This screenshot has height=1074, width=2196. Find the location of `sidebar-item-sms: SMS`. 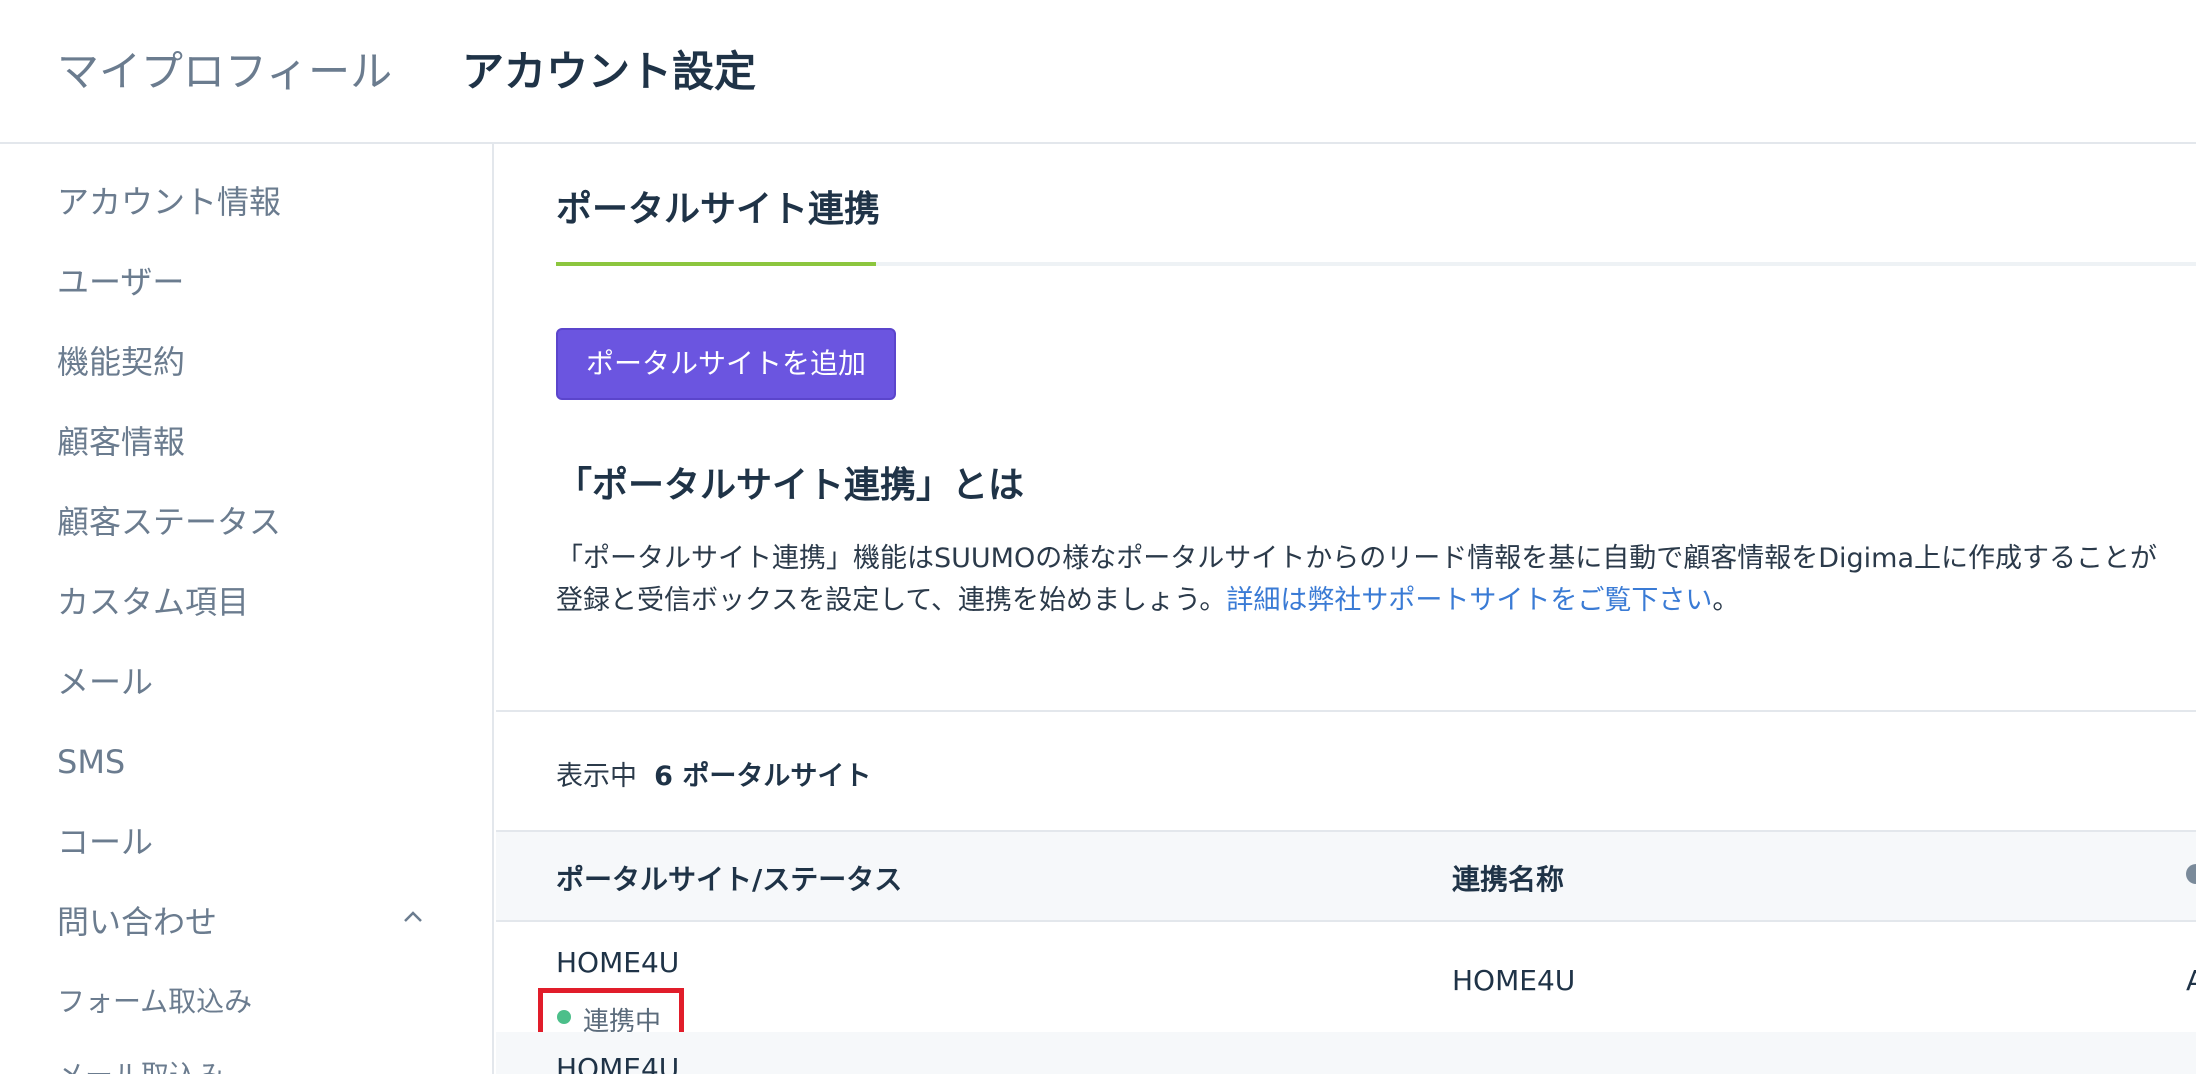

sidebar-item-sms: SMS is located at coordinates (91, 762).